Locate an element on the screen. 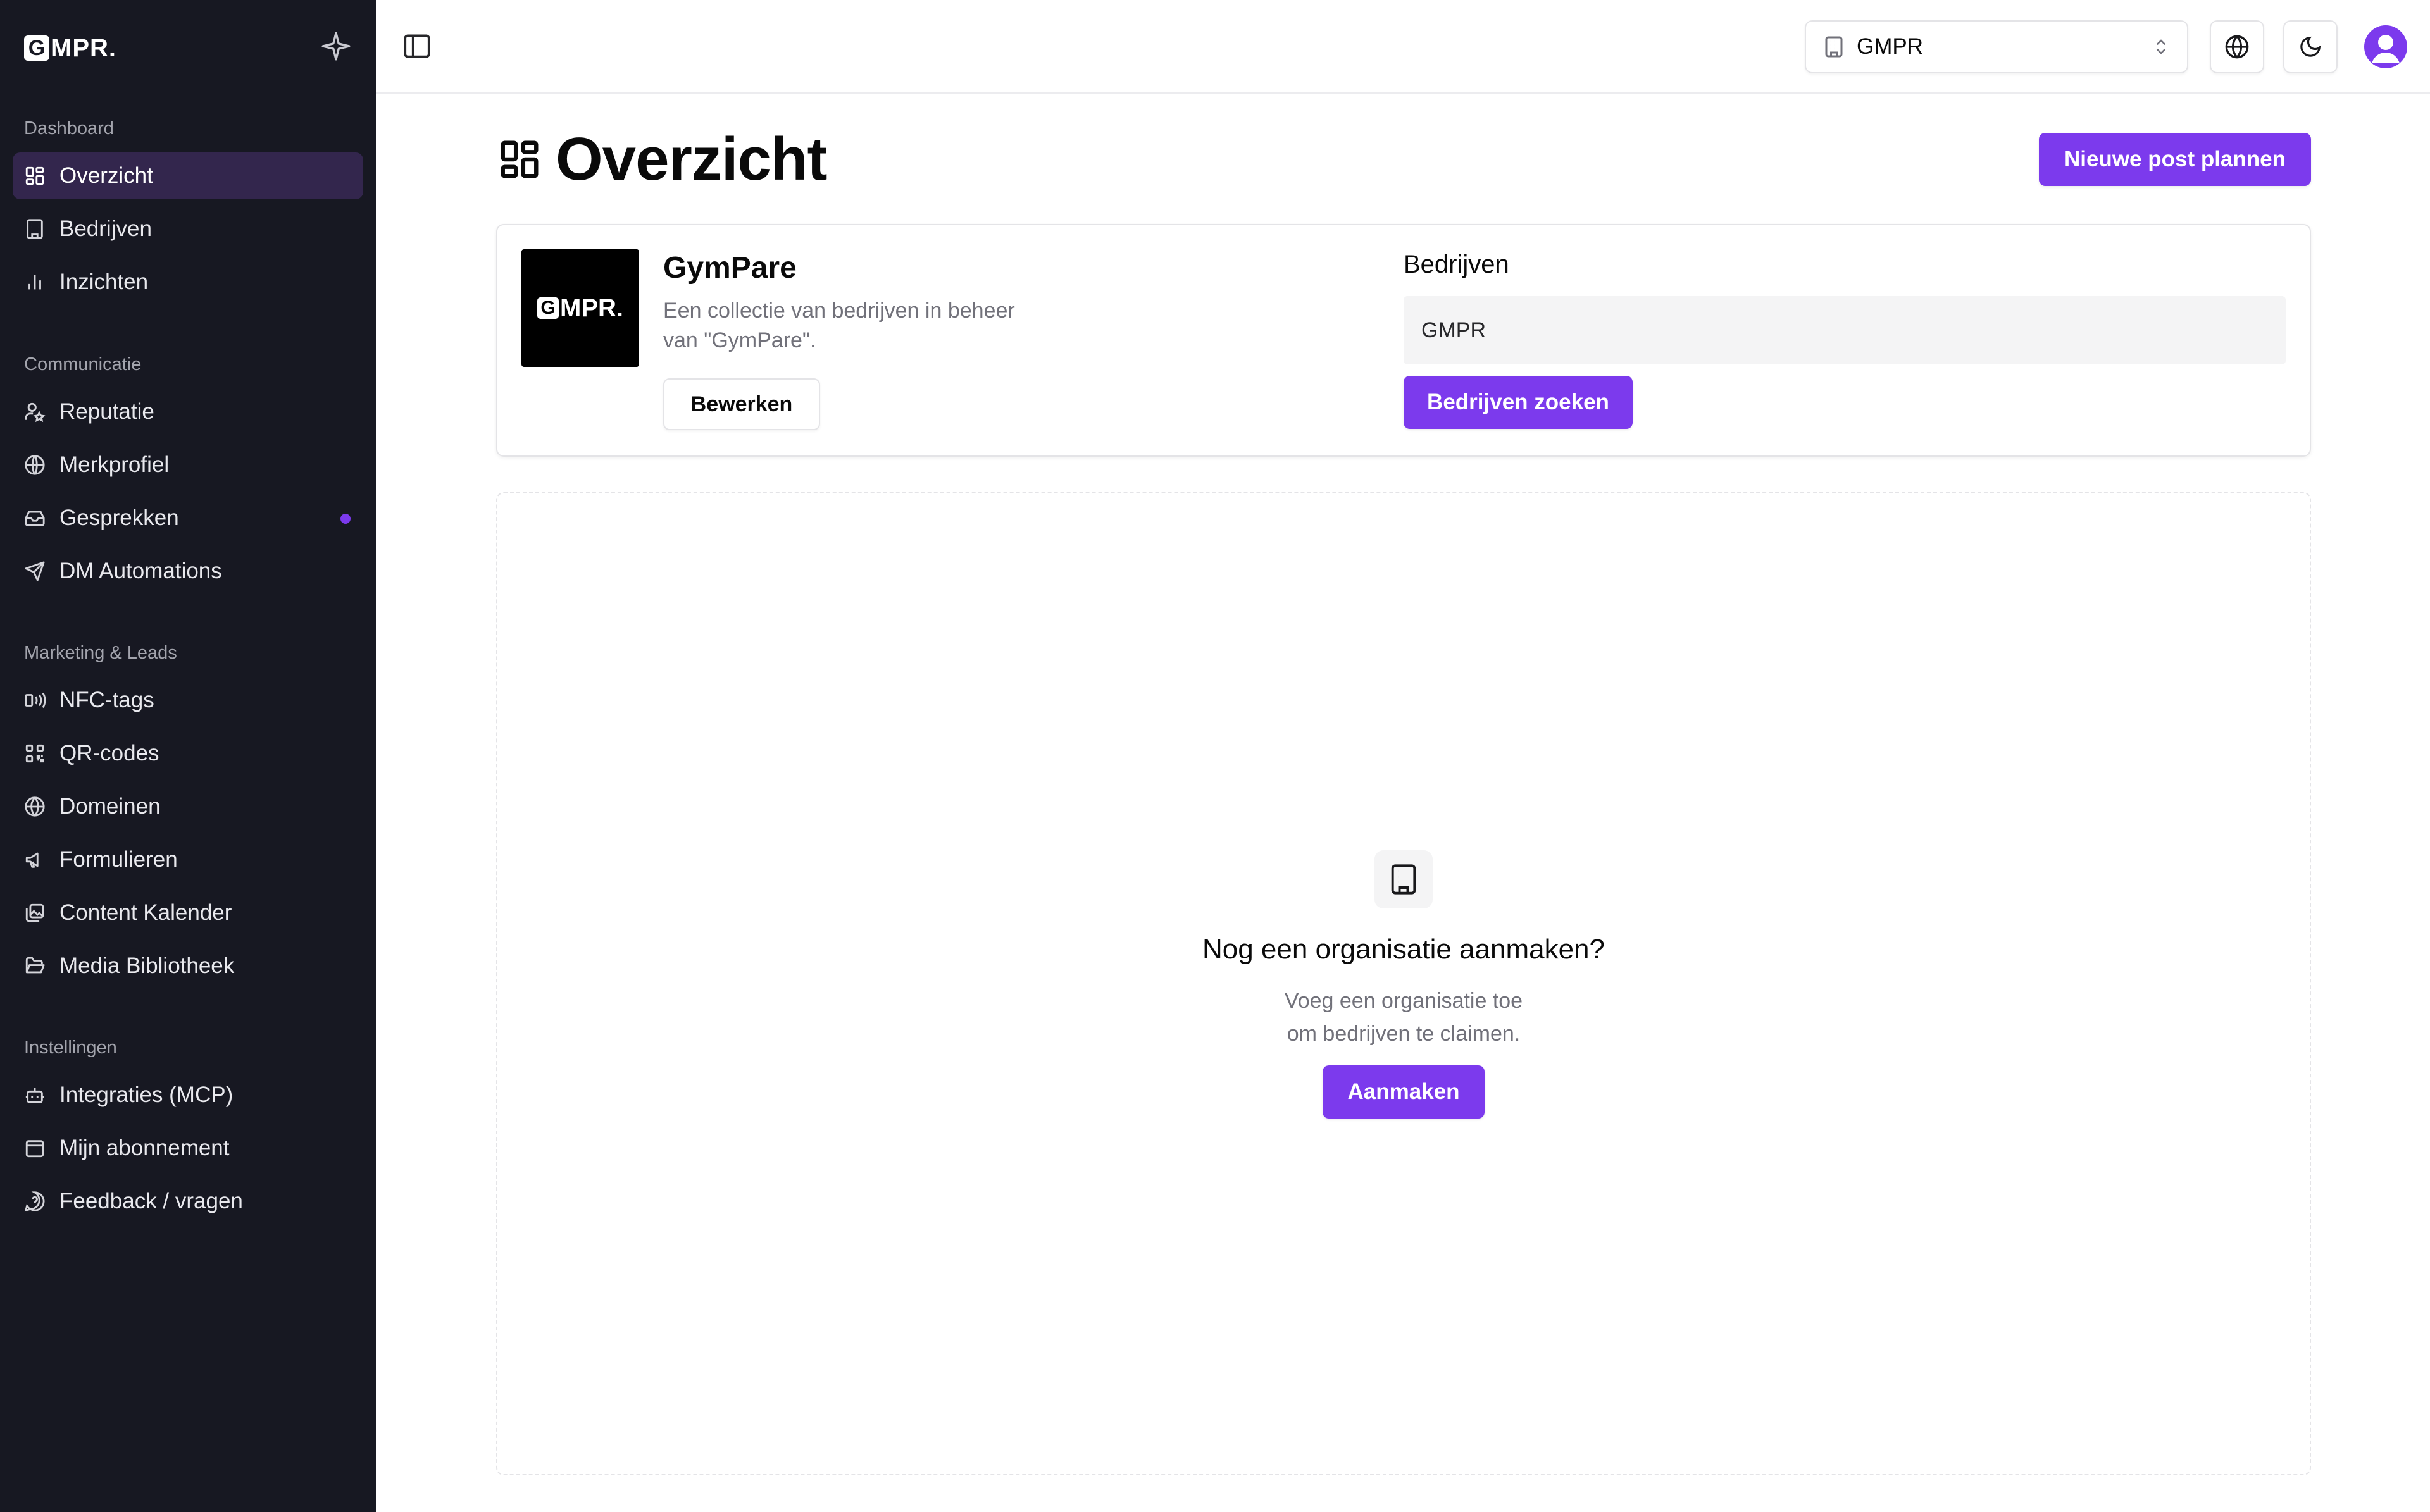 The image size is (2430, 1512). language-button is located at coordinates (2237, 46).